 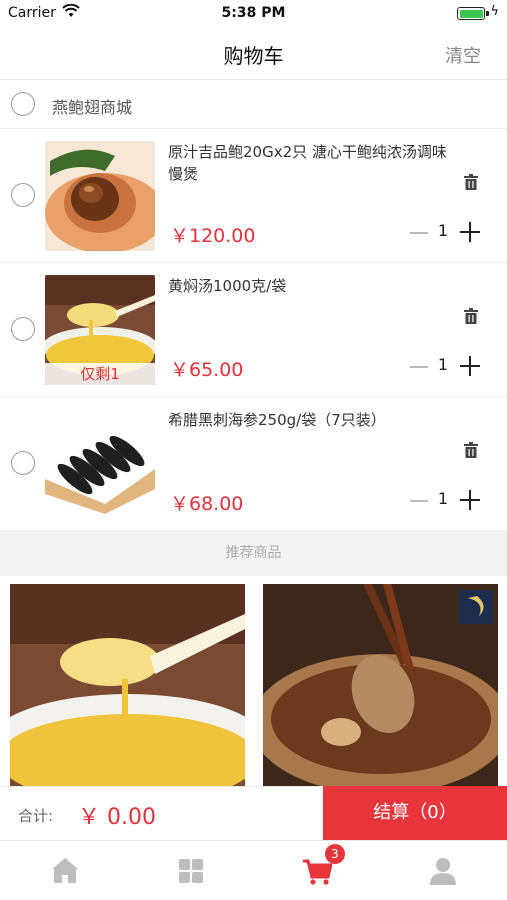 What do you see at coordinates (127, 685) in the screenshot?
I see `recommend-product-image-soup` at bounding box center [127, 685].